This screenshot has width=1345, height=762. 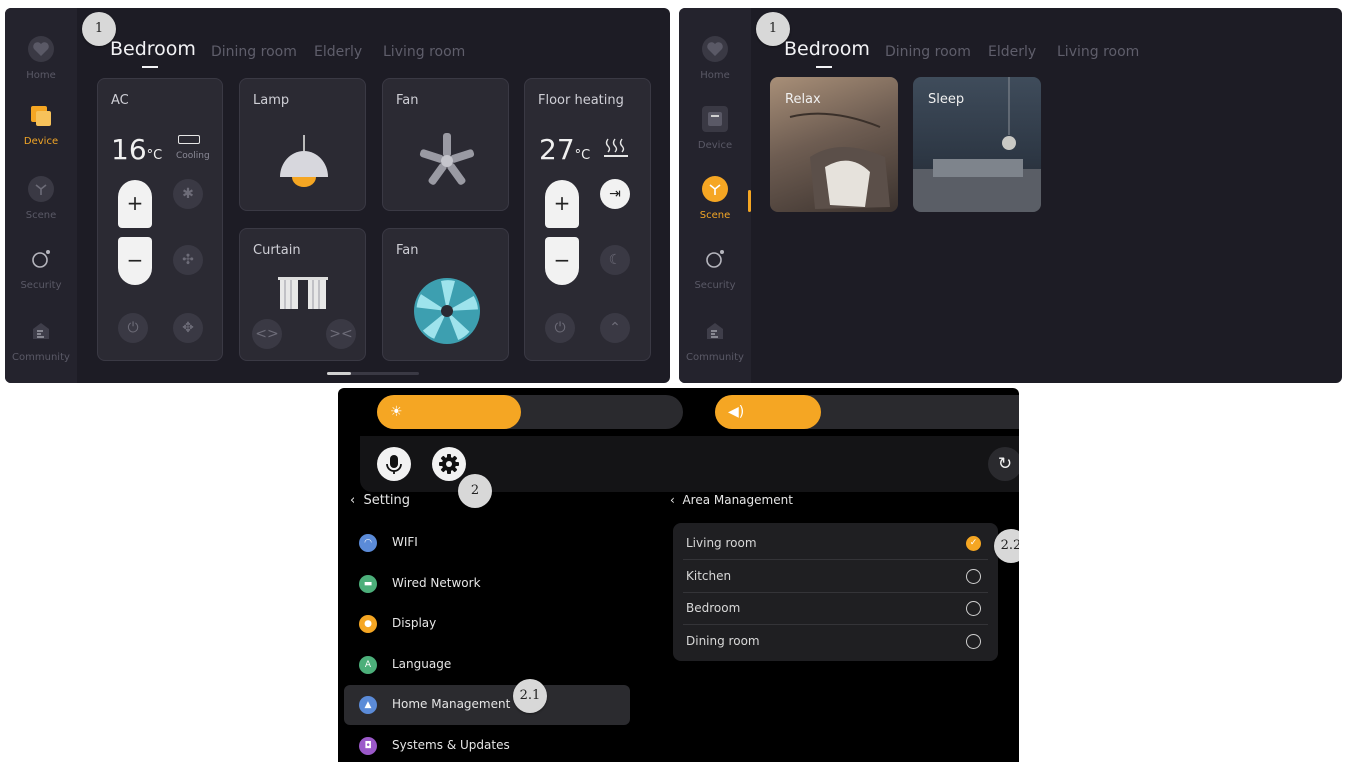 I want to click on floor-heating-card: Floor heating 27°C + − ⇥ ☾ ⏻ ⌃, so click(x=587, y=219).